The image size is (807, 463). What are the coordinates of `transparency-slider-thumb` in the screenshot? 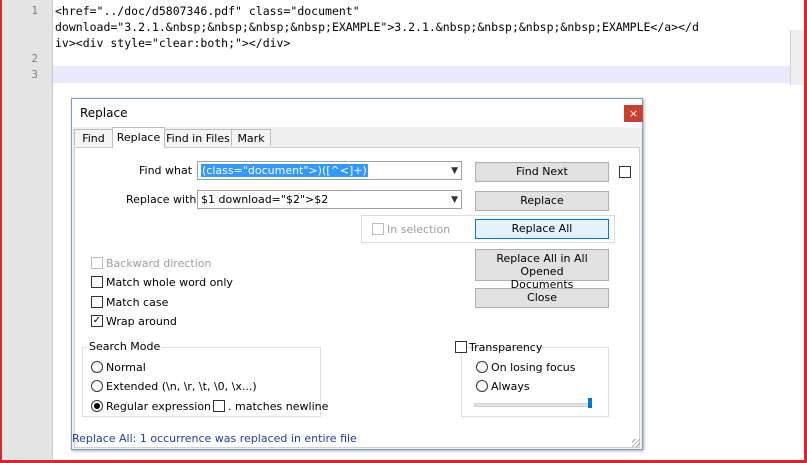 It's located at (590, 403).